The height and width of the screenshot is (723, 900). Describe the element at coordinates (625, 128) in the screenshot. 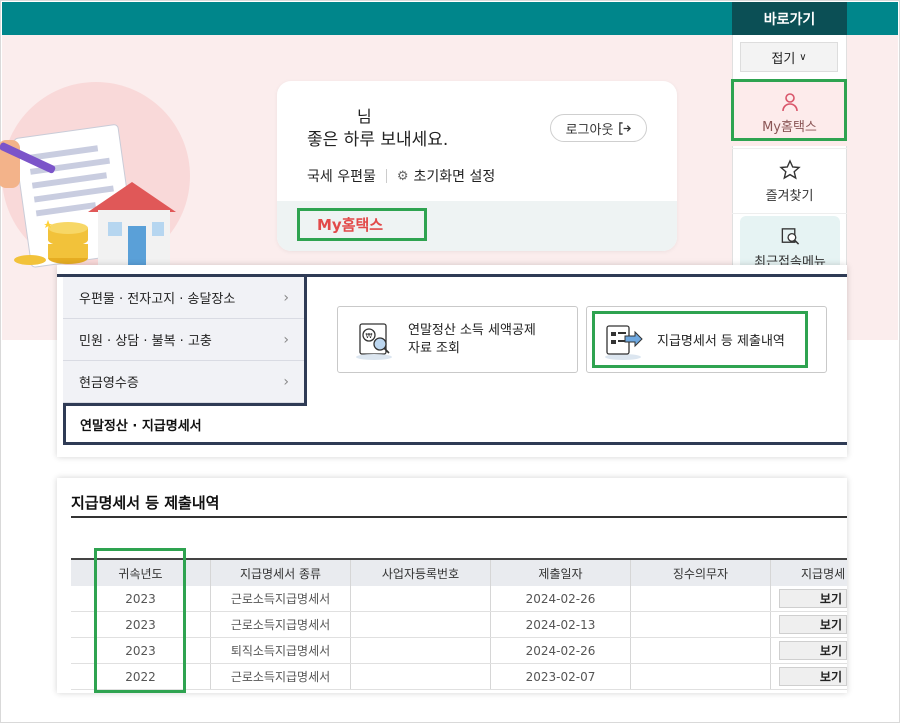

I see `logout-icon` at that location.